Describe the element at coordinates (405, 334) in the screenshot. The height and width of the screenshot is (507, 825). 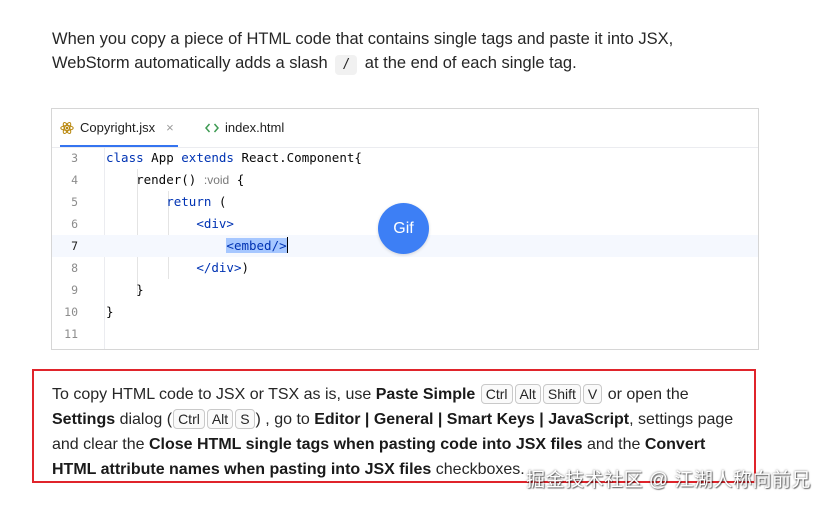
I see `code-line: 11` at that location.